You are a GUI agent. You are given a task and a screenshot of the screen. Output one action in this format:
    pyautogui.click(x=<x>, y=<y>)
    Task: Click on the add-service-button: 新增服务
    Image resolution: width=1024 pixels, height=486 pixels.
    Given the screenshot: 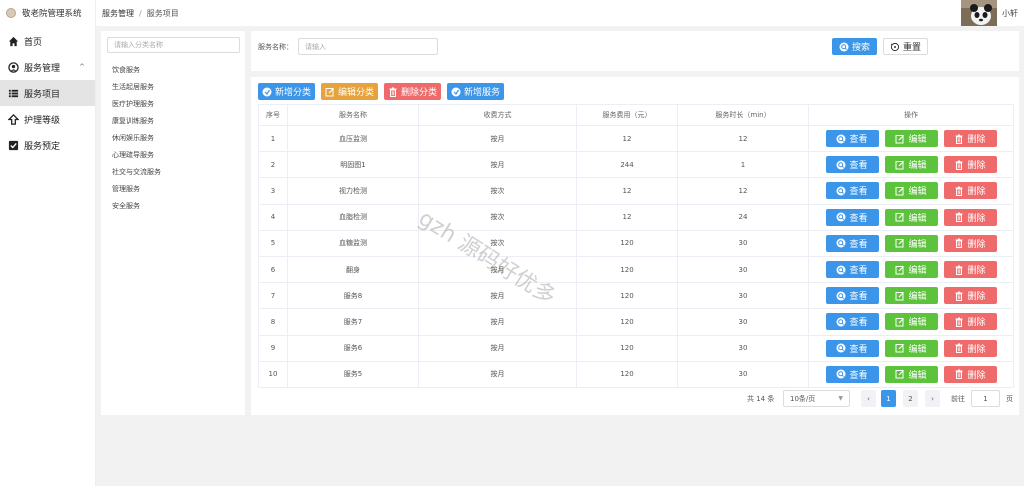 What is the action you would take?
    pyautogui.click(x=476, y=91)
    